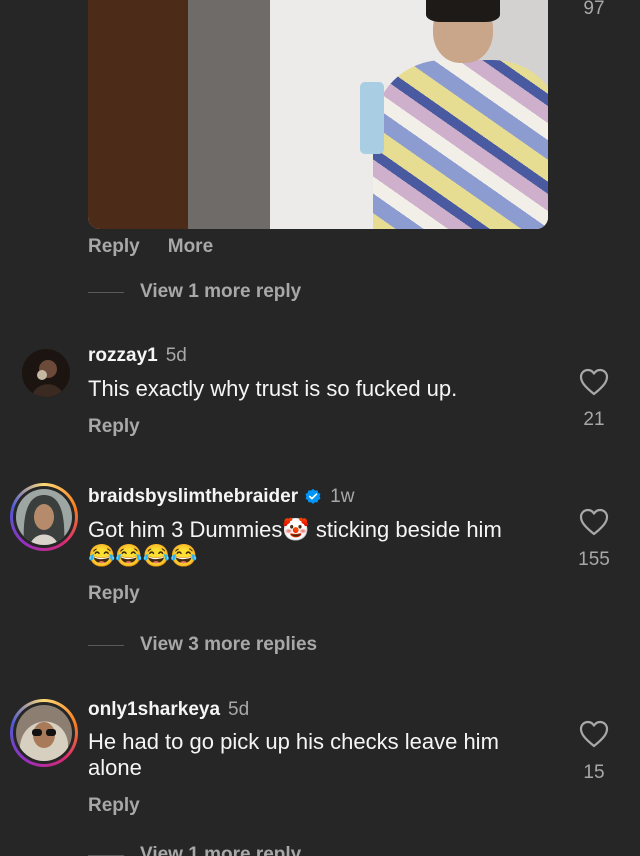 This screenshot has width=640, height=856. Describe the element at coordinates (313, 496) in the screenshot. I see `verified-badge-icon` at that location.